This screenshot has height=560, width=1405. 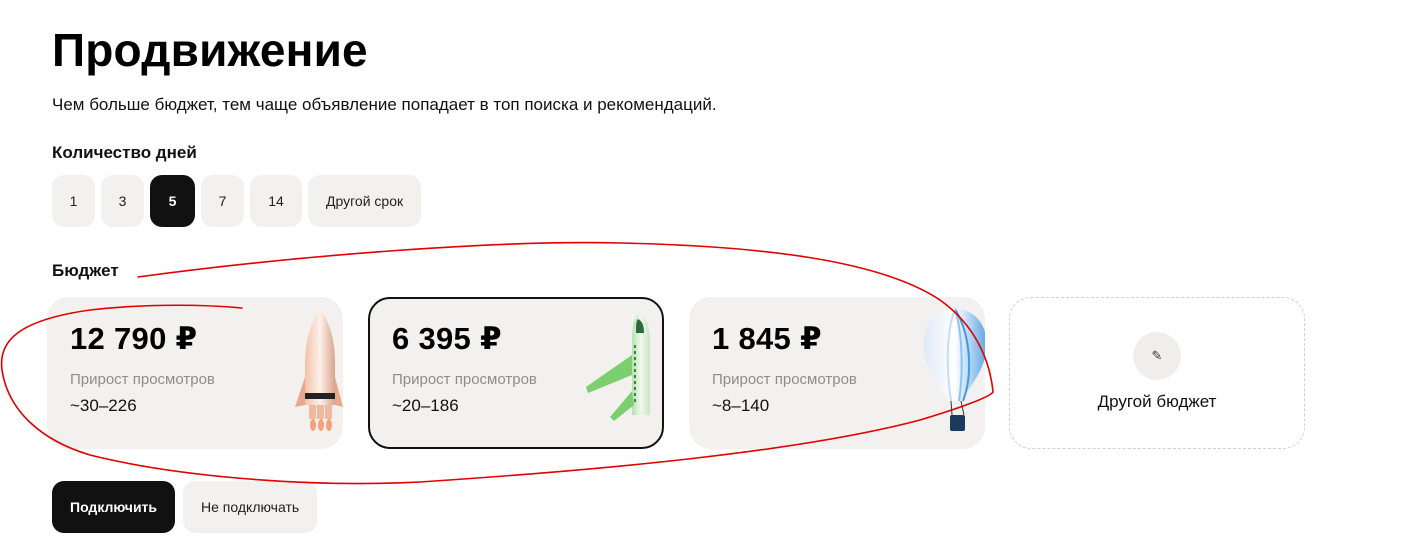 What do you see at coordinates (134, 338) in the screenshot?
I see `budget-price: 12 790 ₽` at bounding box center [134, 338].